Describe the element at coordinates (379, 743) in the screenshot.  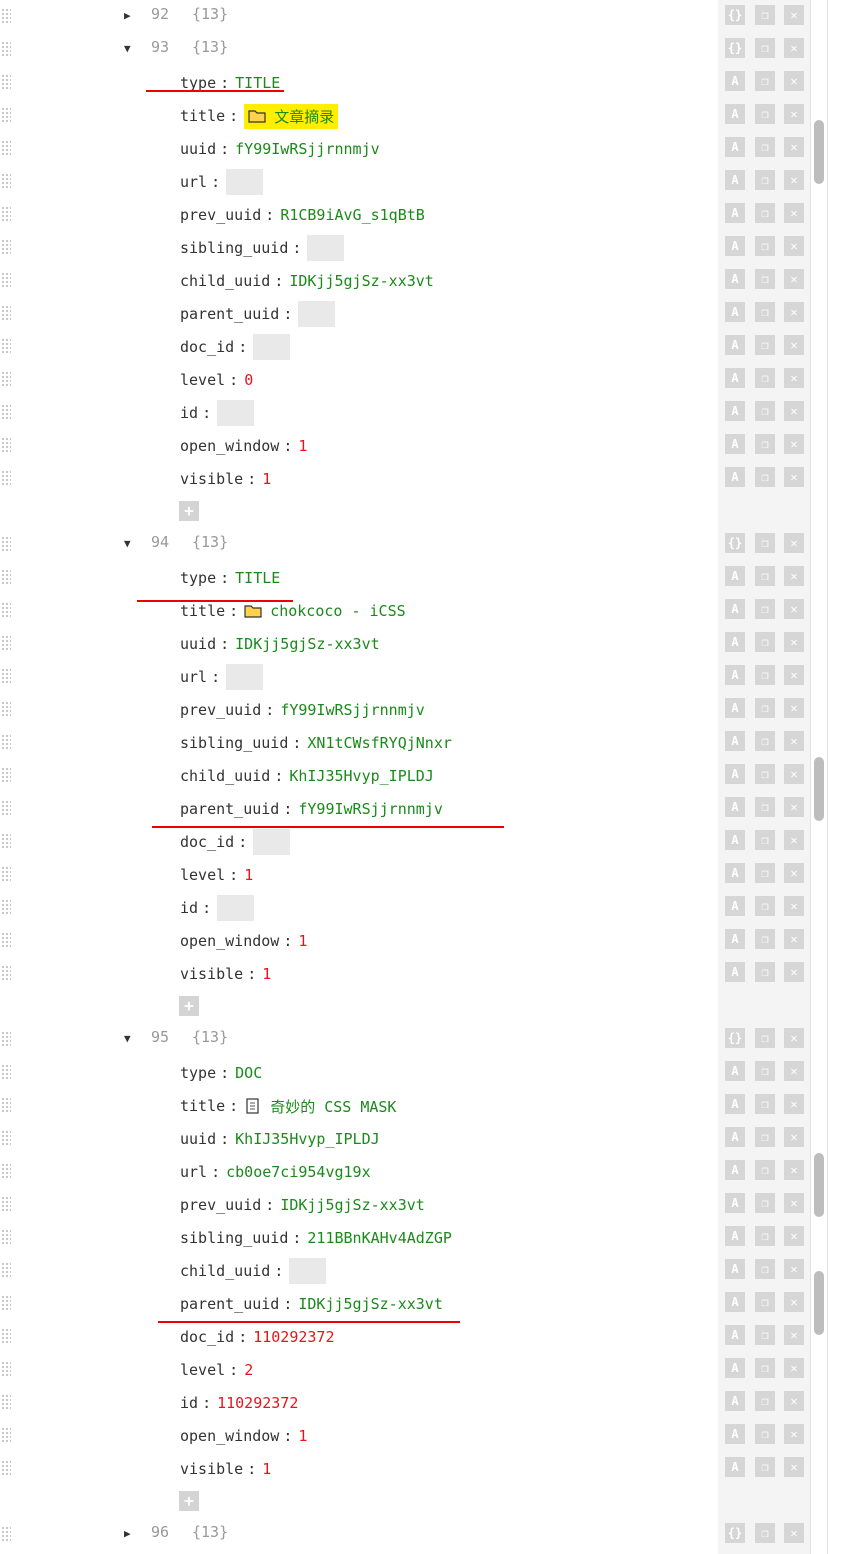
I see `field-value: XN1tCWsfRYQjNnxr` at that location.